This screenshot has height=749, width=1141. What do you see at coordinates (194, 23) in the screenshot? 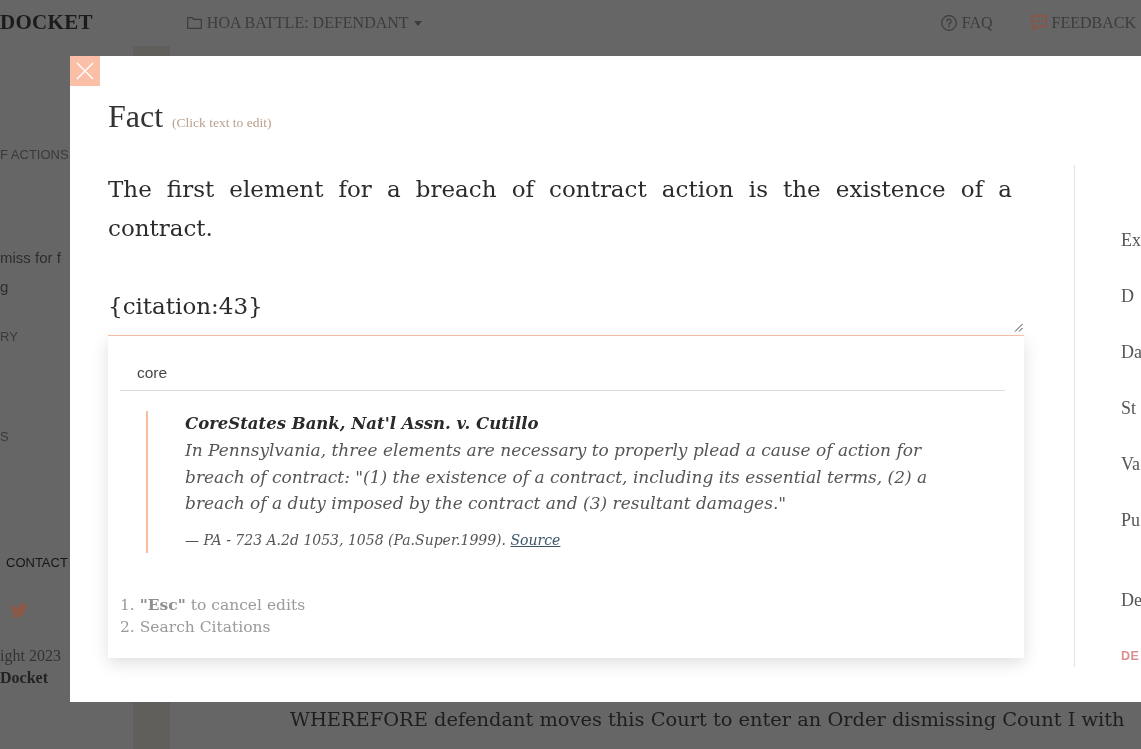
I see `folder-icon` at bounding box center [194, 23].